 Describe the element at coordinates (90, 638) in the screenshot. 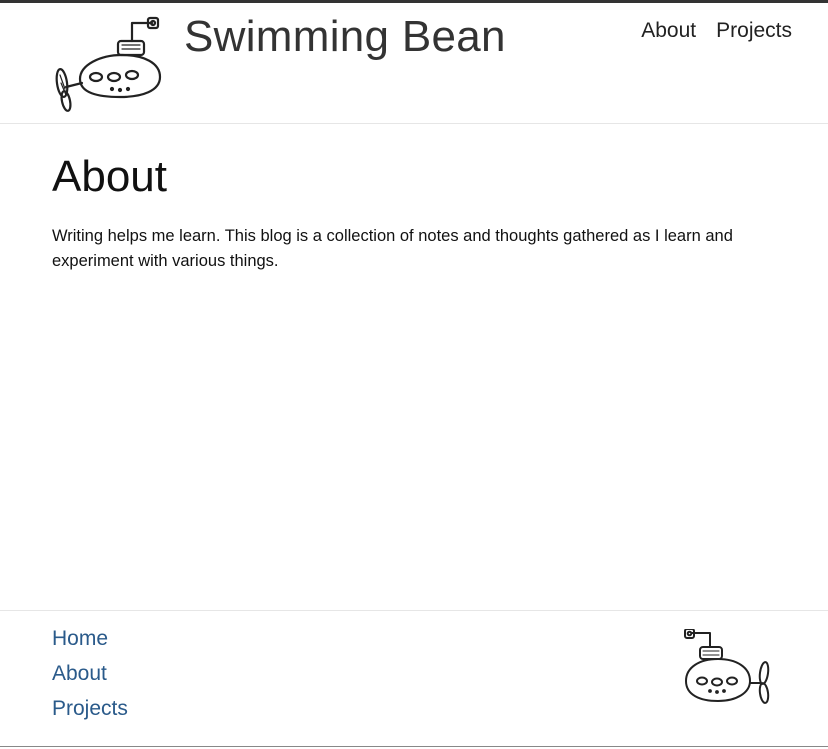

I see `footer-link-home: Home` at that location.